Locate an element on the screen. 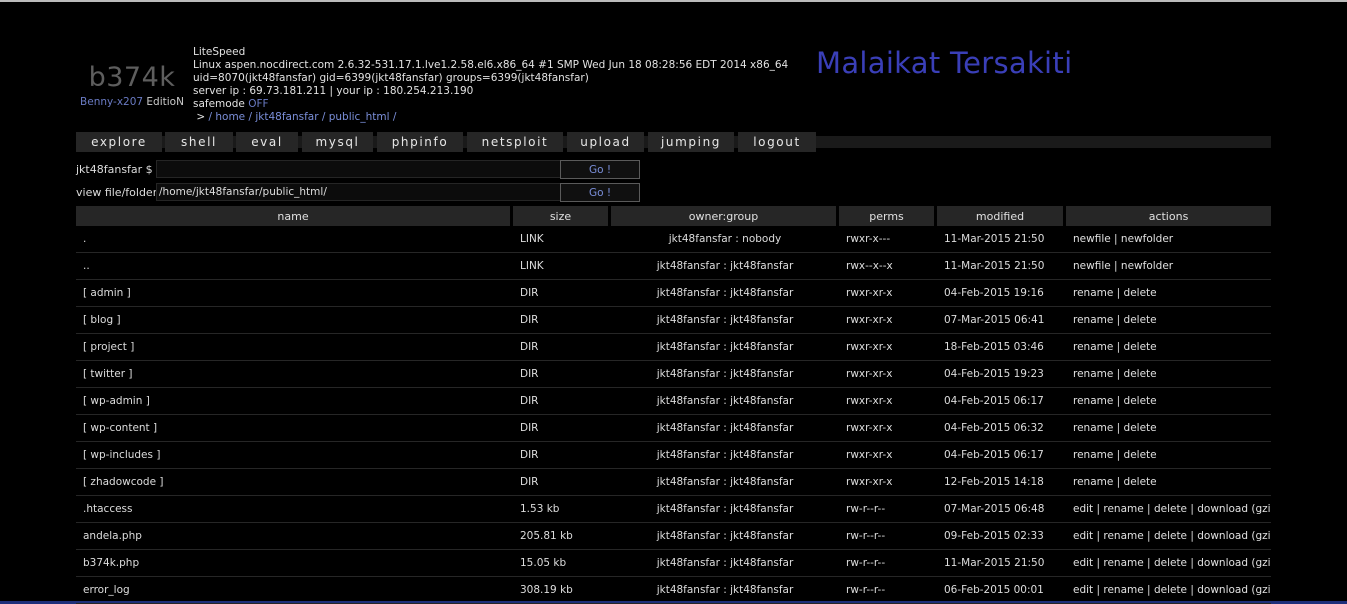  command-go-button: Go ! is located at coordinates (600, 169).